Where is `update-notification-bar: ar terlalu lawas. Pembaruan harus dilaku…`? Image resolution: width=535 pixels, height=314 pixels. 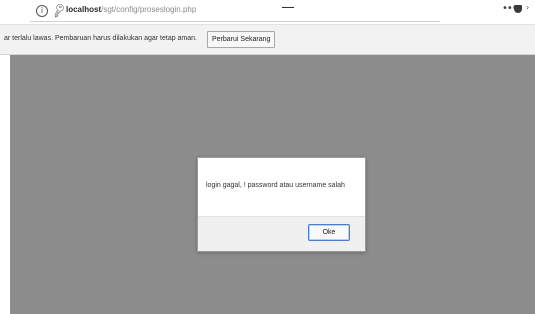 update-notification-bar: ar terlalu lawas. Pembaruan harus dilaku… is located at coordinates (267, 39).